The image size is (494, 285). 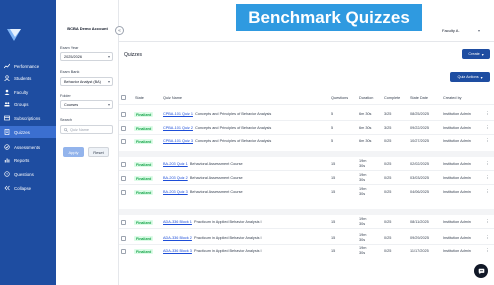 I want to click on exam-year-label: Exam Year, so click(x=69, y=48).